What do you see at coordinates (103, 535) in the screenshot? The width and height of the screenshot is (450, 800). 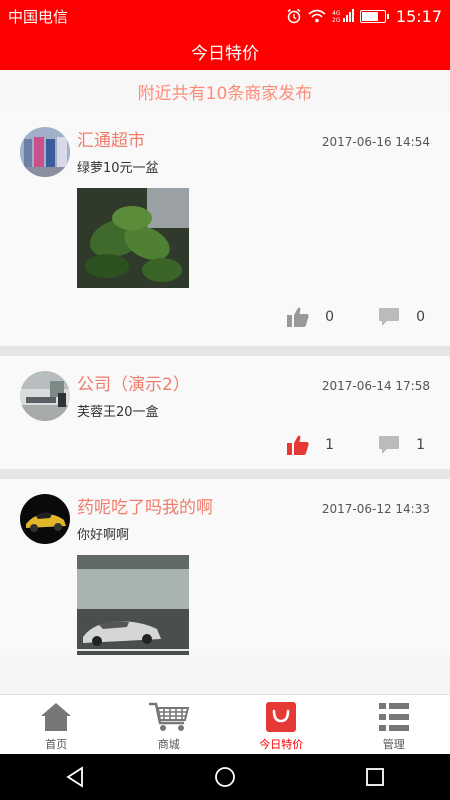 I see `post-description: 你好啊啊` at bounding box center [103, 535].